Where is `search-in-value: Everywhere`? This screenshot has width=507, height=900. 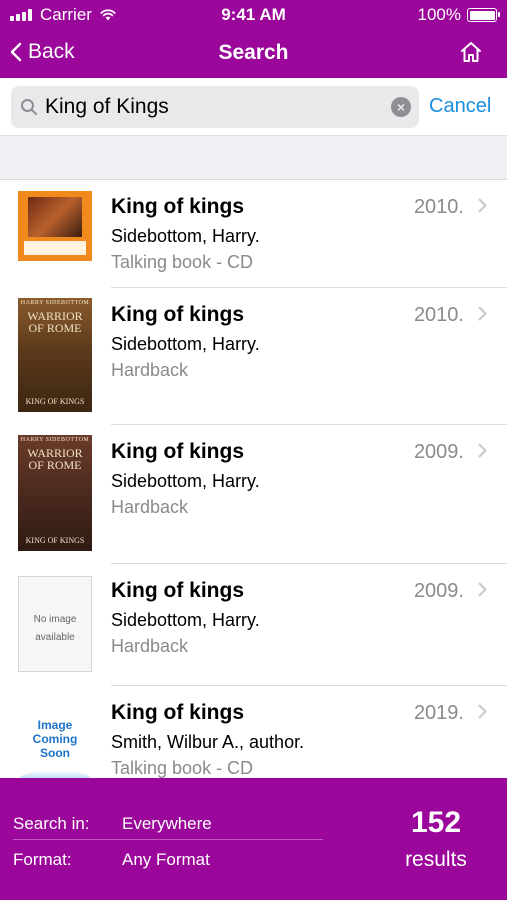 search-in-value: Everywhere is located at coordinates (167, 824).